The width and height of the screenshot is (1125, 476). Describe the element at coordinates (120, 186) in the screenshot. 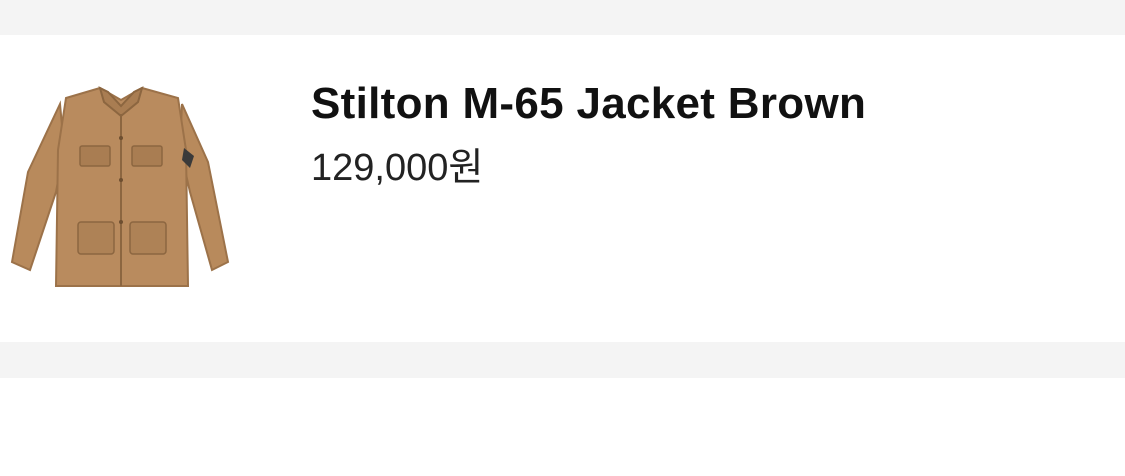

I see `jacket-icon` at that location.